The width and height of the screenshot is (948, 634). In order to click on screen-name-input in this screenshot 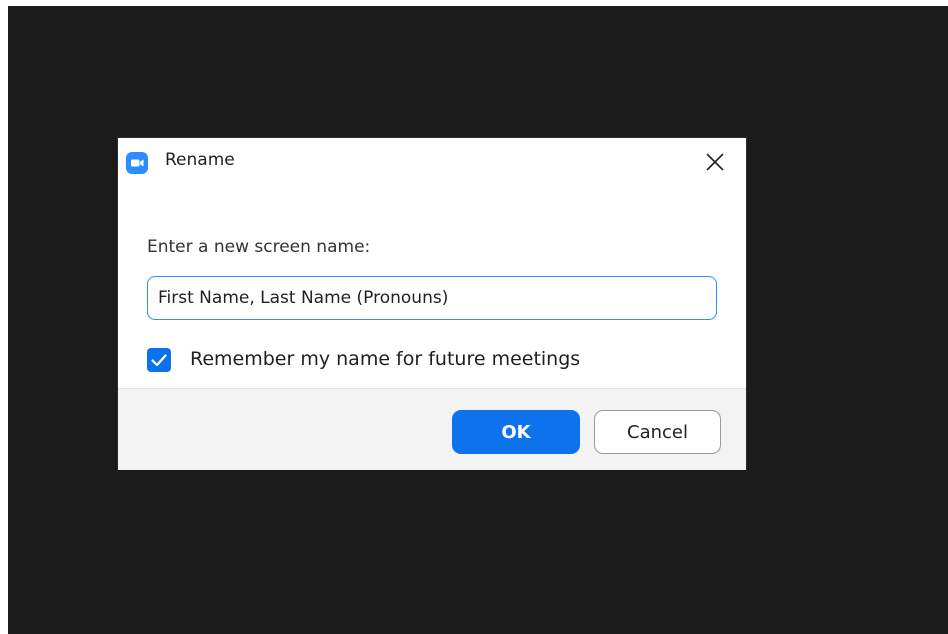, I will do `click(432, 298)`.